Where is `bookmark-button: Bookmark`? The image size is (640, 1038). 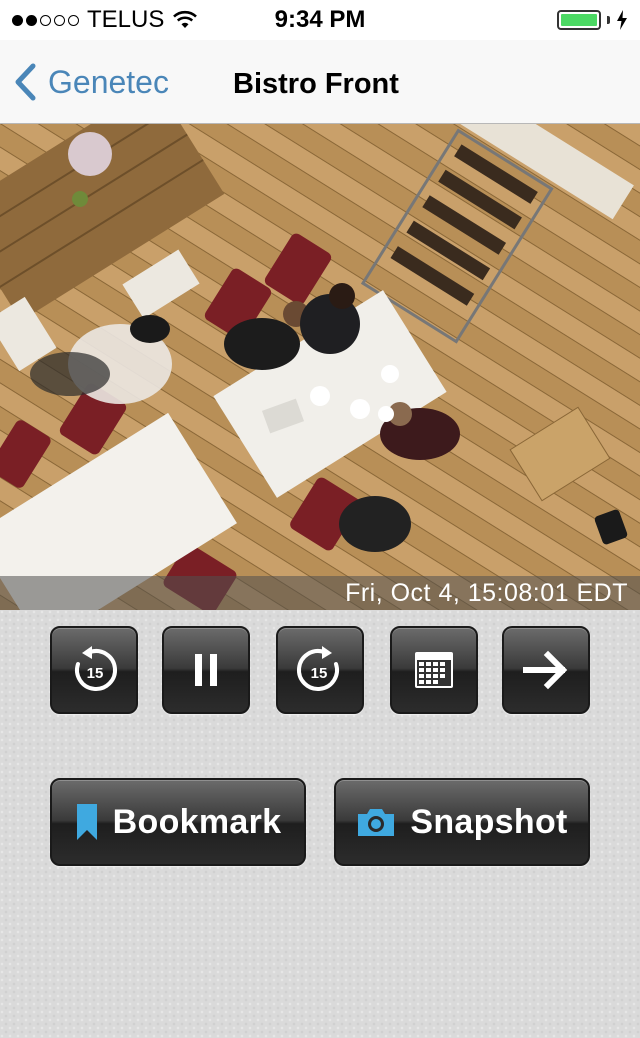
bookmark-button: Bookmark is located at coordinates (178, 822).